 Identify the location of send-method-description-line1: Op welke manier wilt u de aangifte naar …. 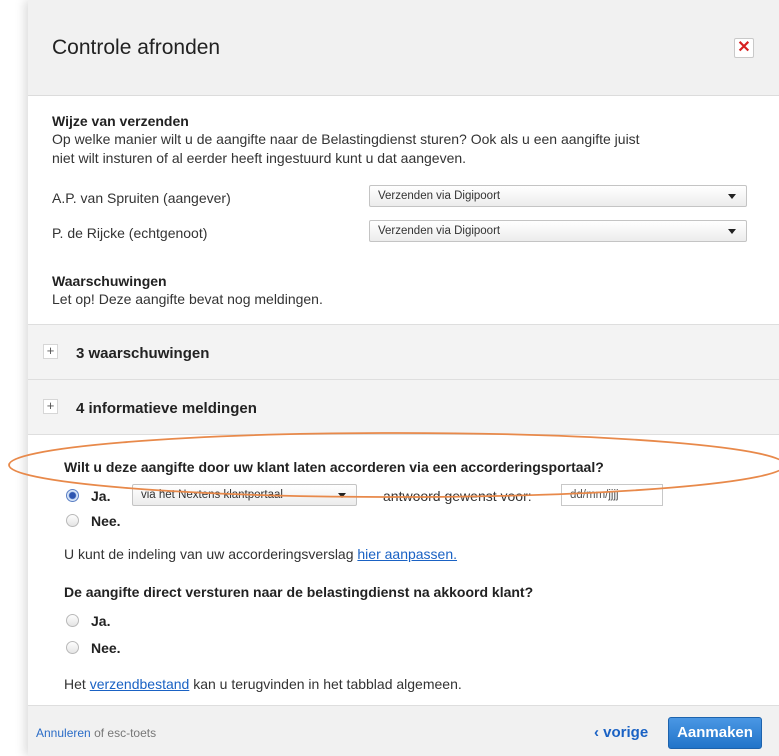
(346, 139).